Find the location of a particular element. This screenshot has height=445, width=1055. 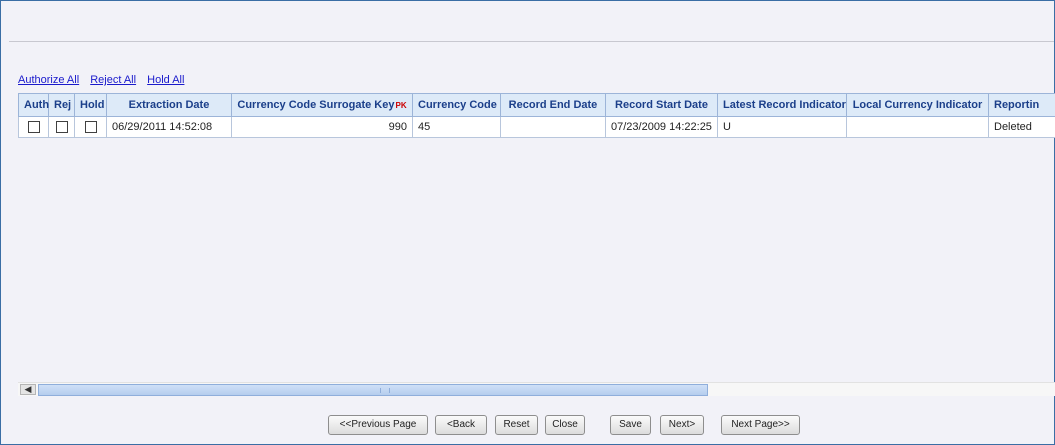

col-header-surrogate-key: Currency Code Surrogate KeyPK is located at coordinates (322, 105).